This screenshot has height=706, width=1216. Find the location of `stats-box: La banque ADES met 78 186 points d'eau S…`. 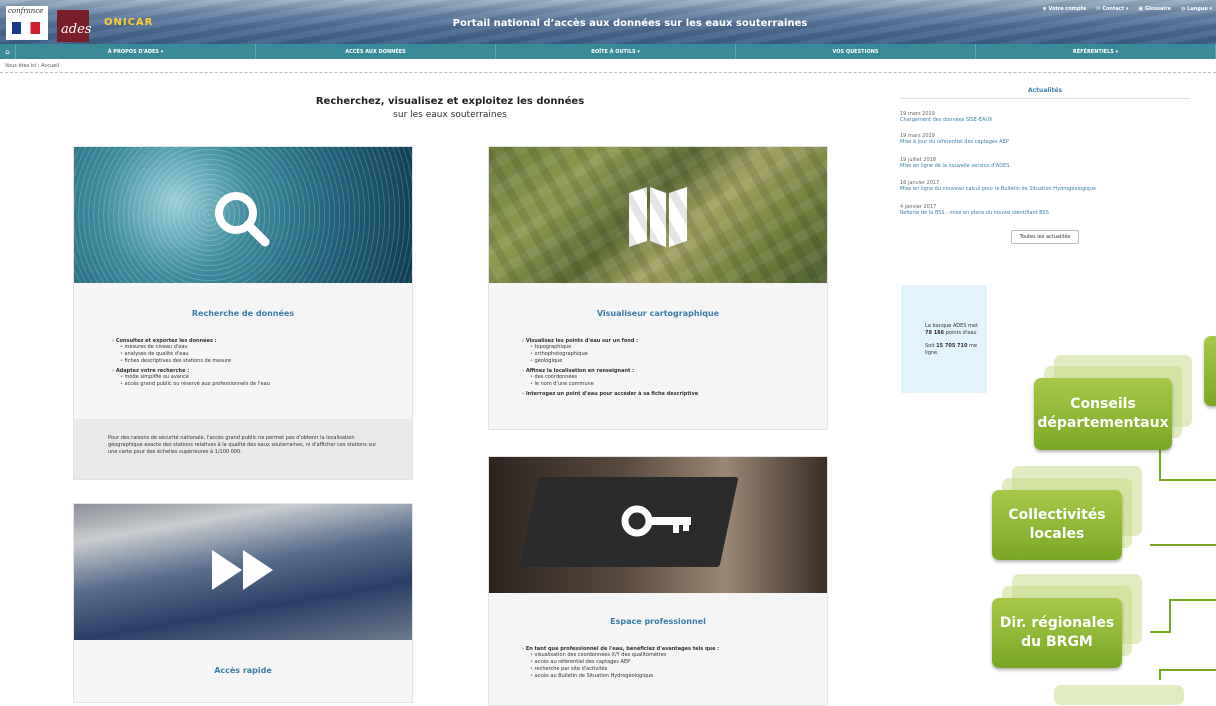

stats-box: La banque ADES met 78 186 points d'eau S… is located at coordinates (944, 339).